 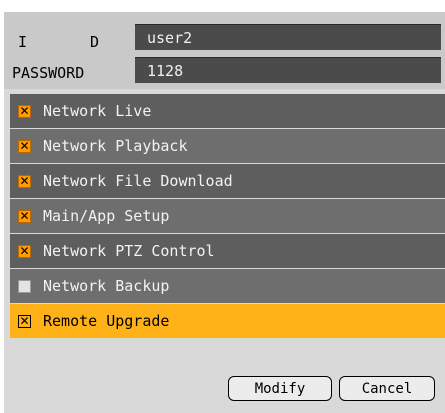 I want to click on permission-row: Network Backup, so click(x=227, y=286).